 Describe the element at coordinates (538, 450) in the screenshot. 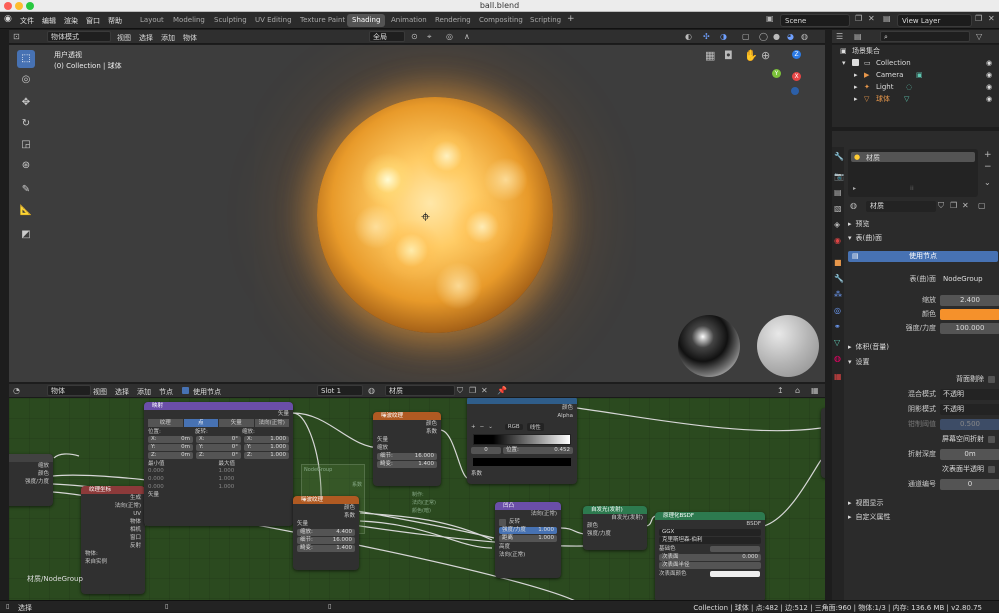

I see `ramp-stop-position: 位置: 0.452` at that location.